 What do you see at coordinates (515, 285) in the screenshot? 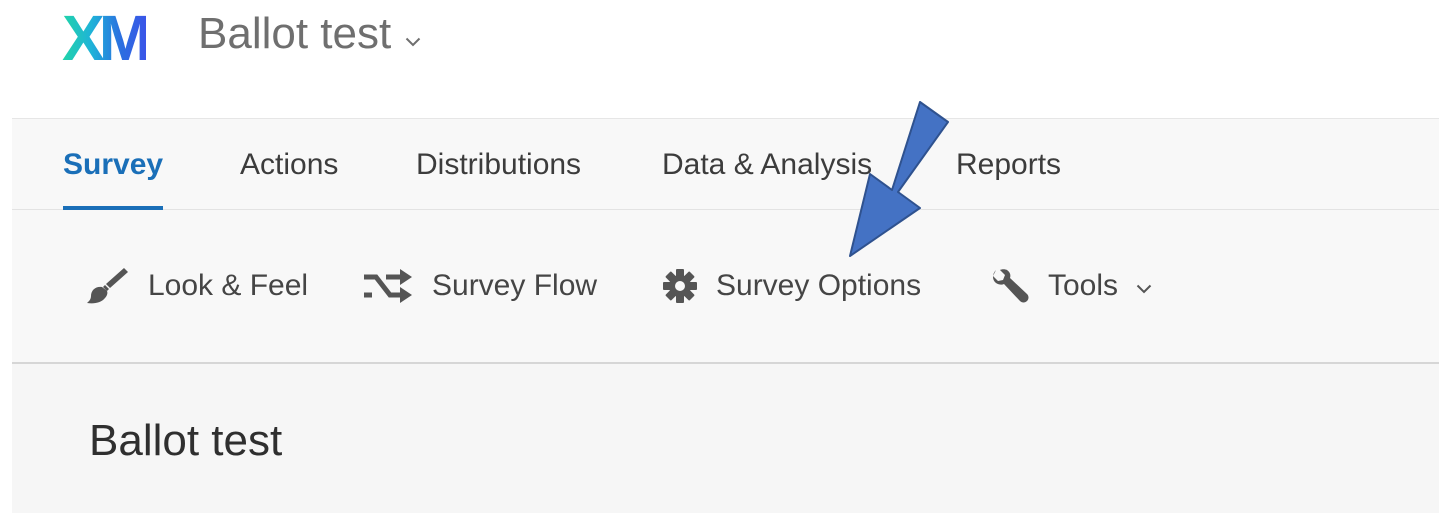
I see `survey-flow-label: Survey Flow` at bounding box center [515, 285].